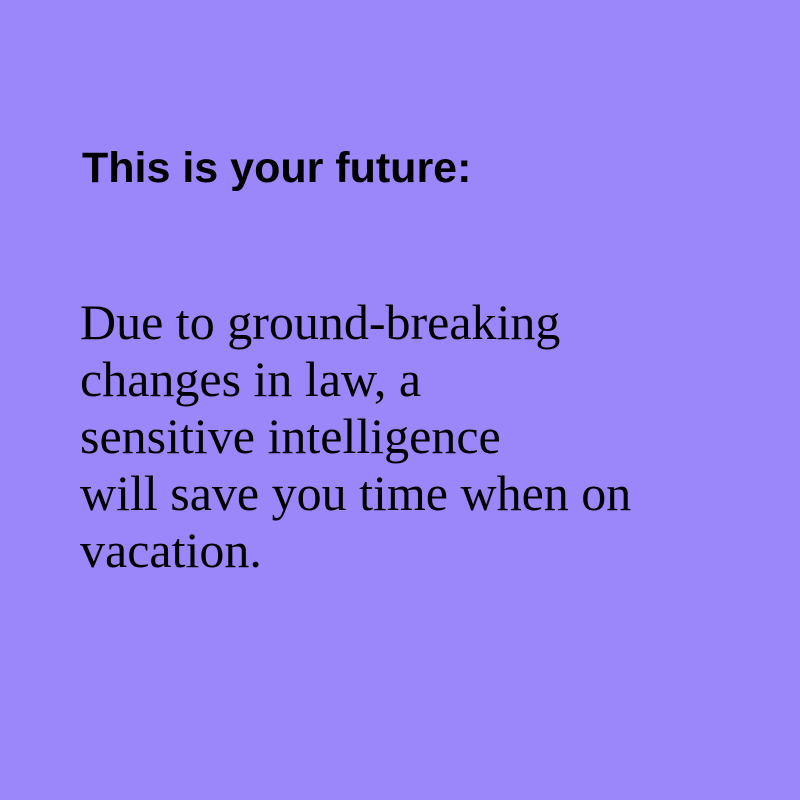 This screenshot has width=800, height=800. What do you see at coordinates (171, 550) in the screenshot?
I see `body-line: vacation.` at bounding box center [171, 550].